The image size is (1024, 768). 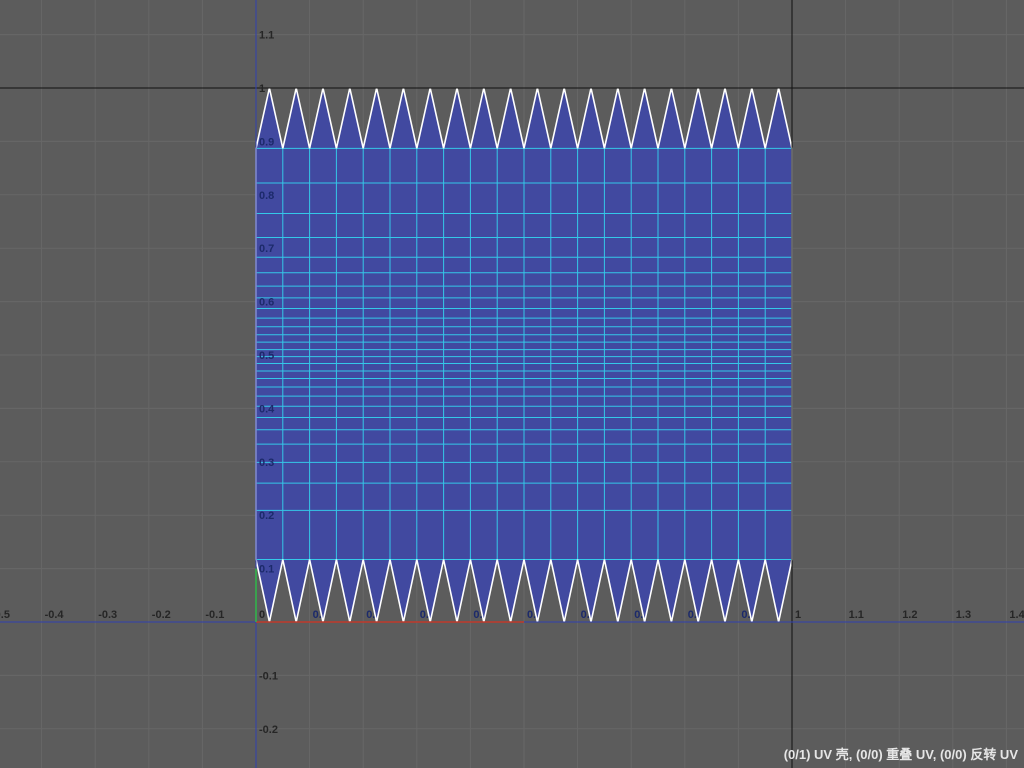 I want to click on u-tick-label: 1, so click(x=798, y=615).